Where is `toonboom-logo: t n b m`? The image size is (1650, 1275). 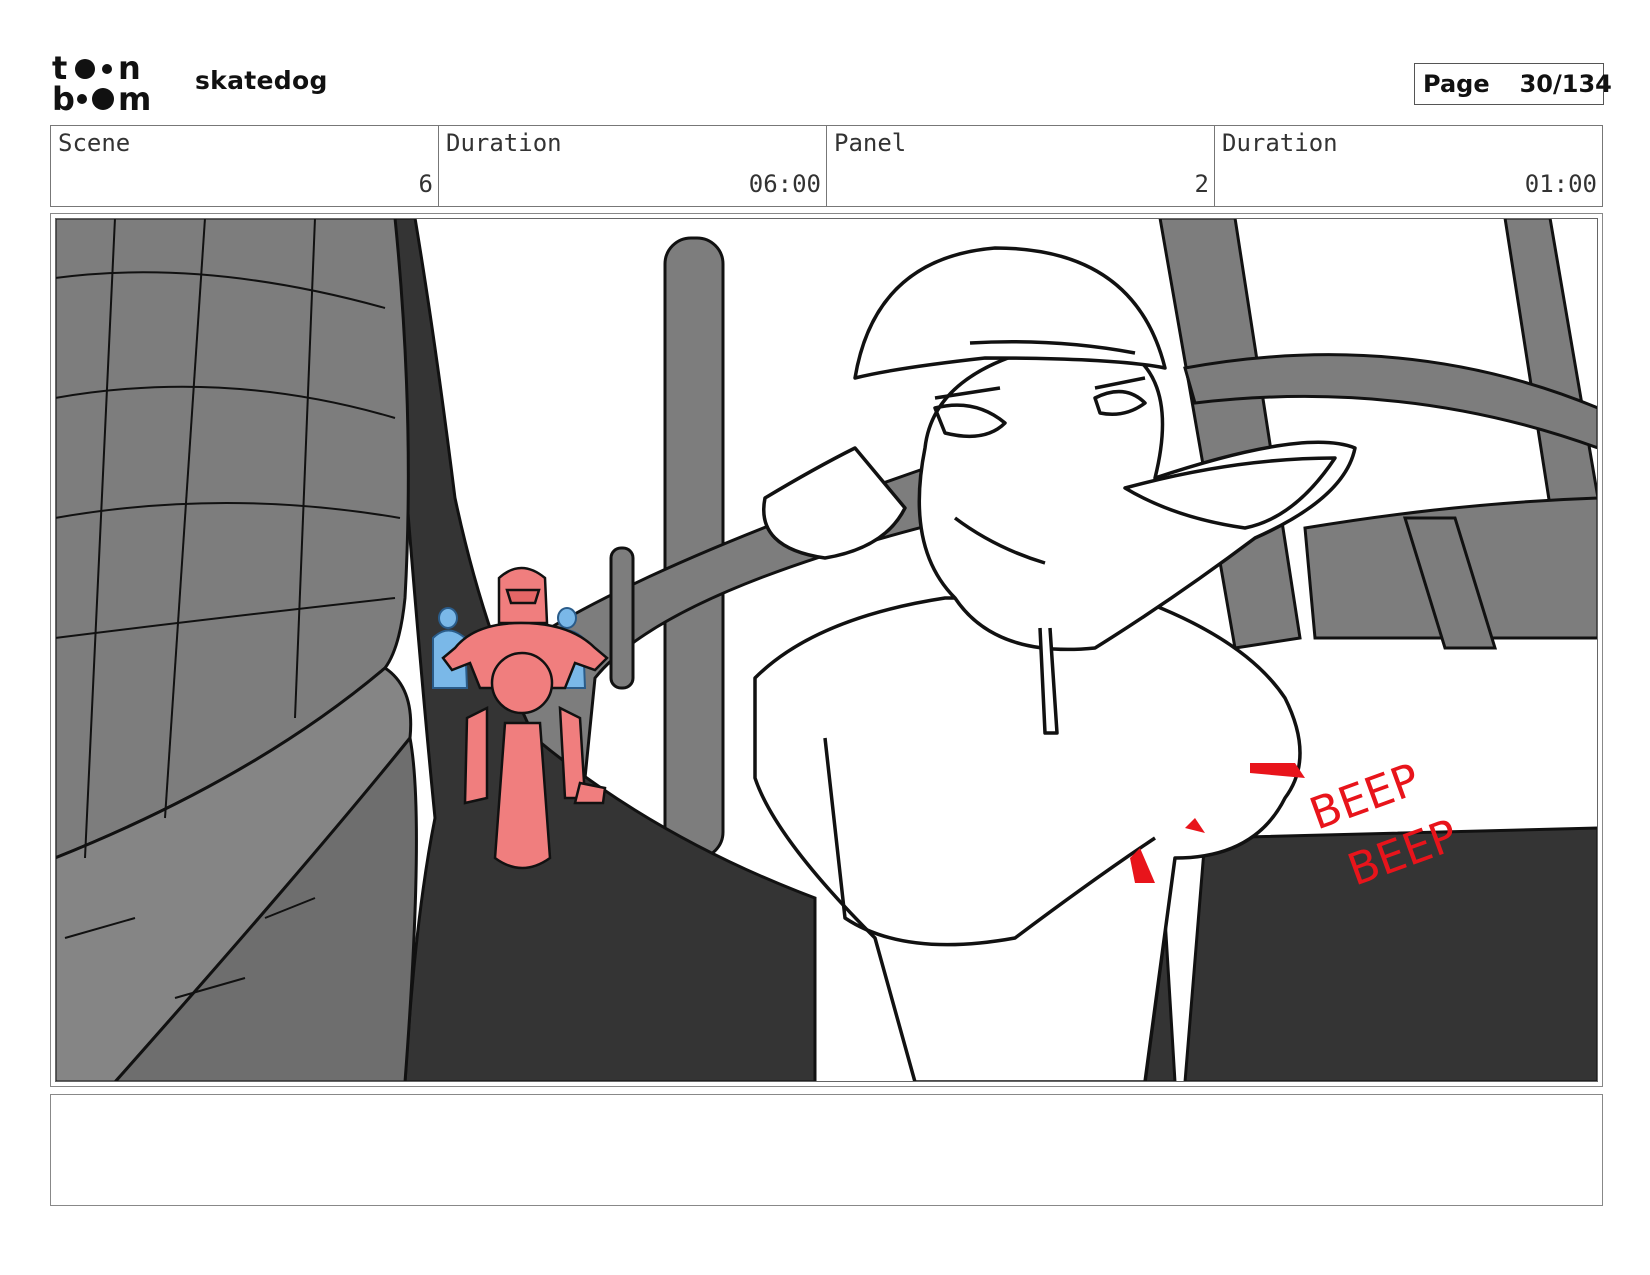 toonboom-logo: t n b m is located at coordinates (111, 83).